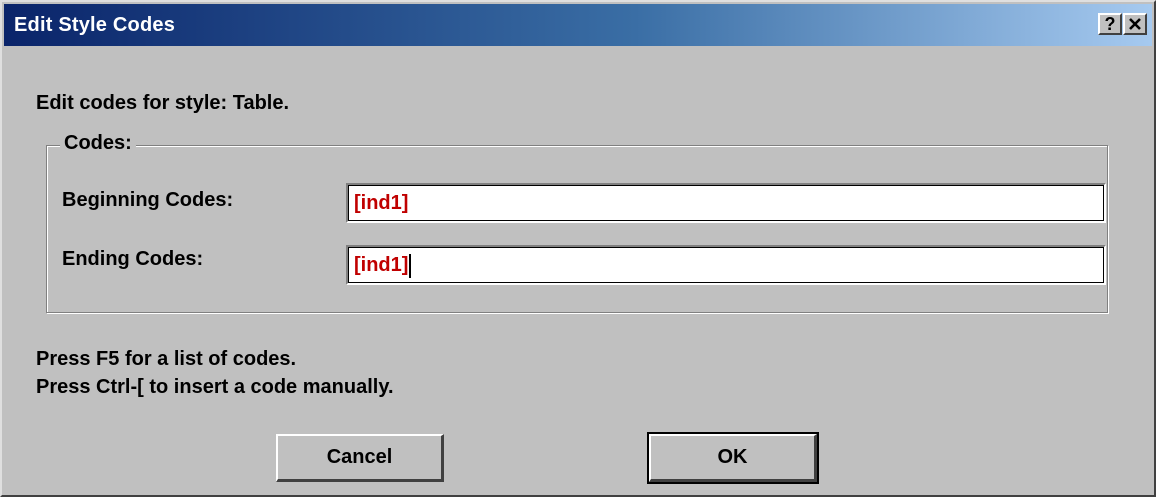 The height and width of the screenshot is (497, 1156). What do you see at coordinates (148, 200) in the screenshot?
I see `beginning-codes-label: Beginning Codes:` at bounding box center [148, 200].